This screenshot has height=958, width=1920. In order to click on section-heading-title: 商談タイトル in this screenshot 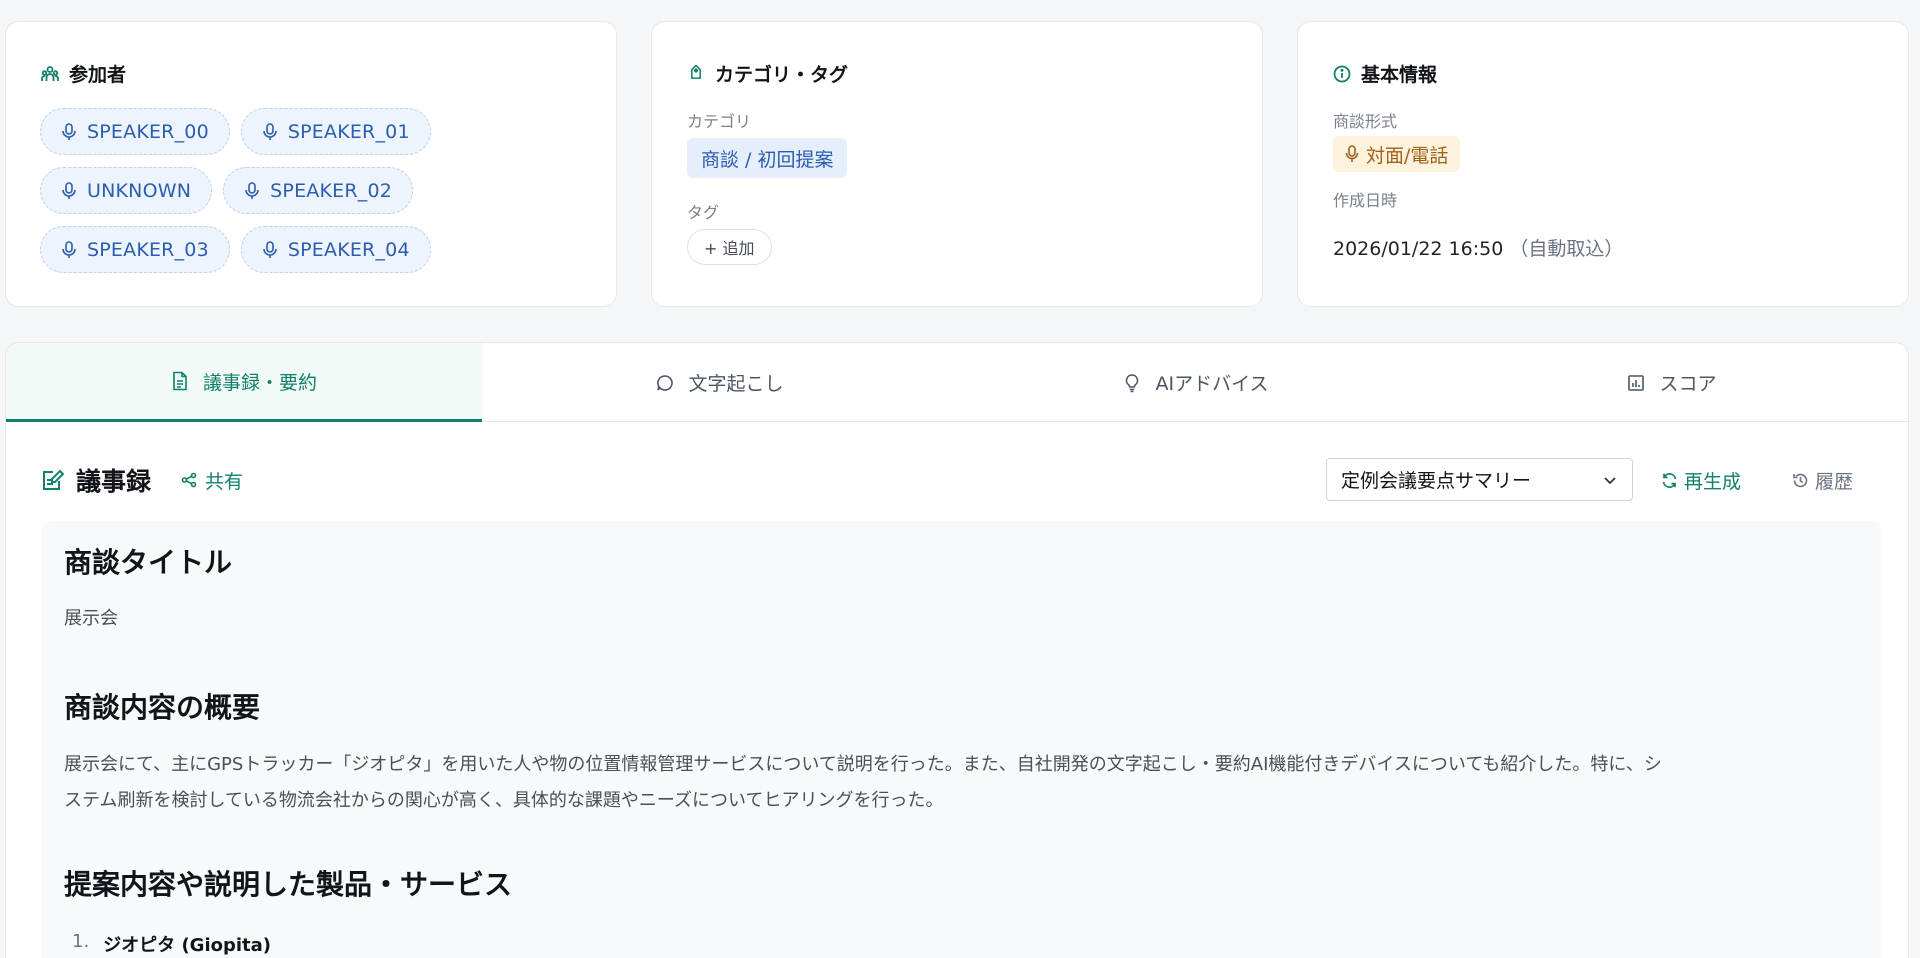, I will do `click(148, 562)`.